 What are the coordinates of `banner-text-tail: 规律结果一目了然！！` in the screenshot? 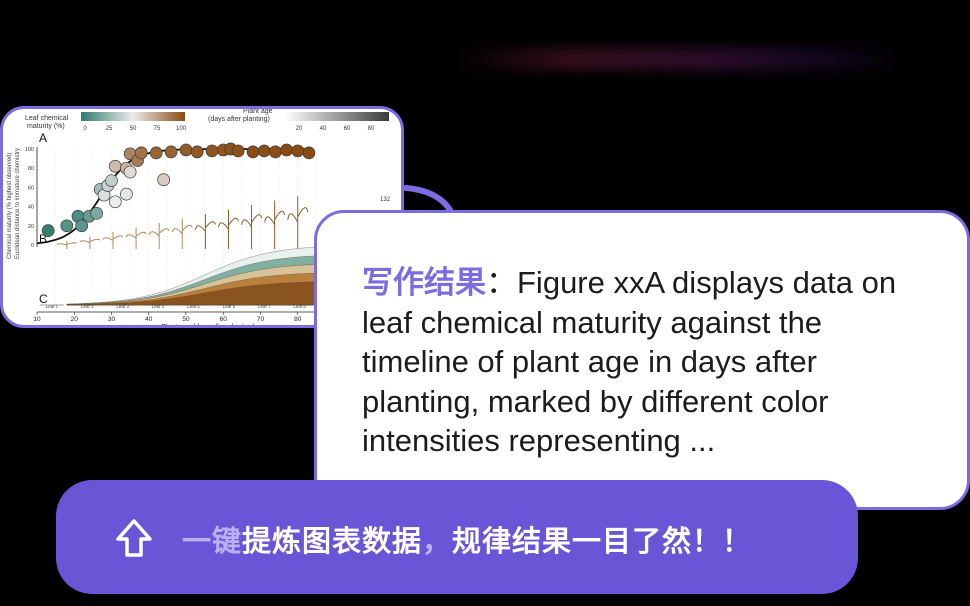 It's located at (602, 542).